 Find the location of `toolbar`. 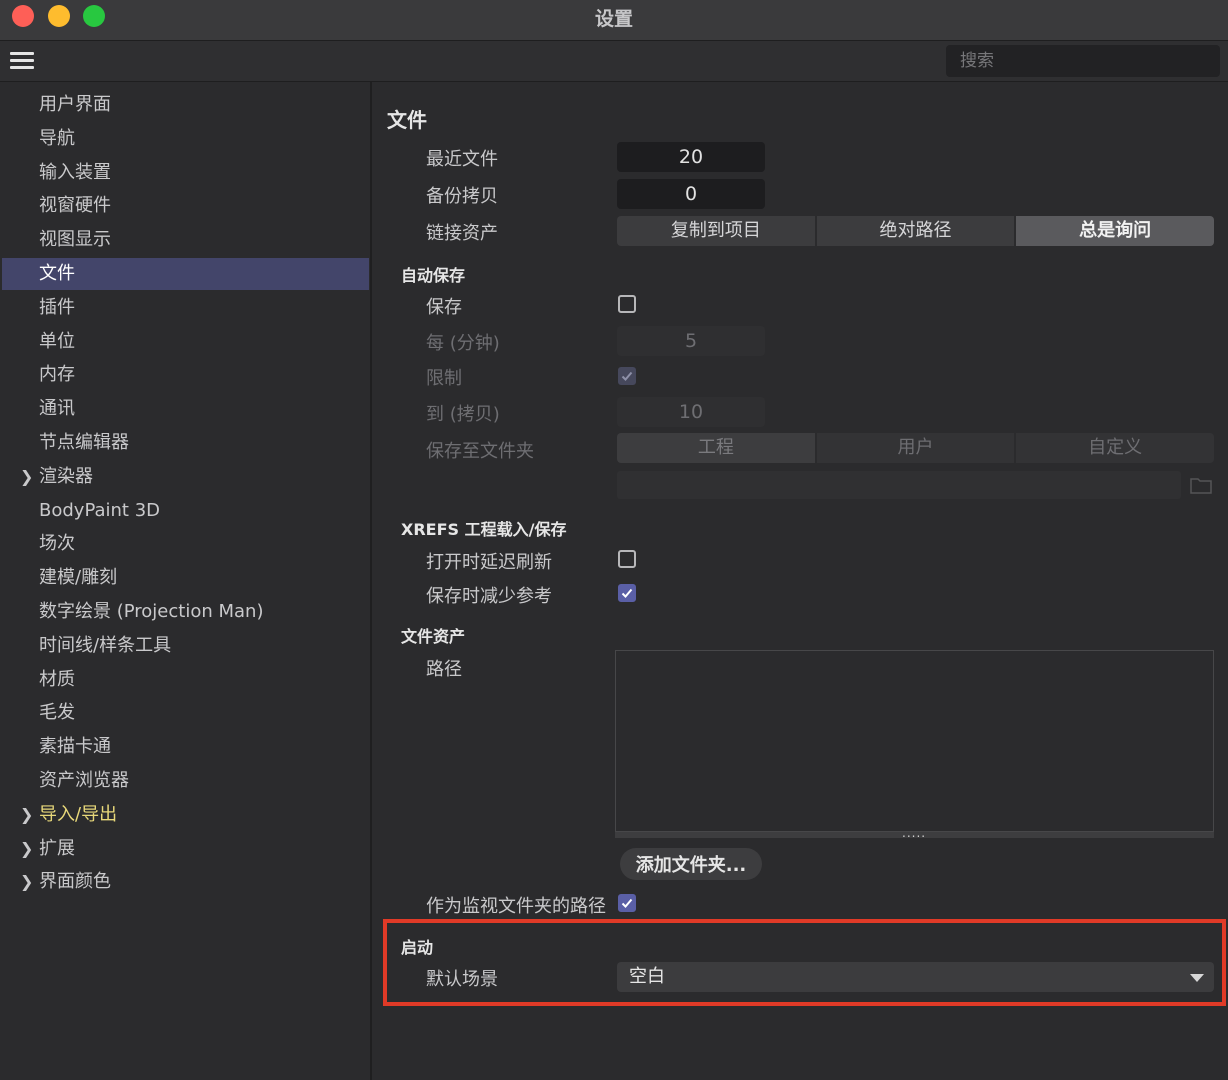

toolbar is located at coordinates (614, 61).